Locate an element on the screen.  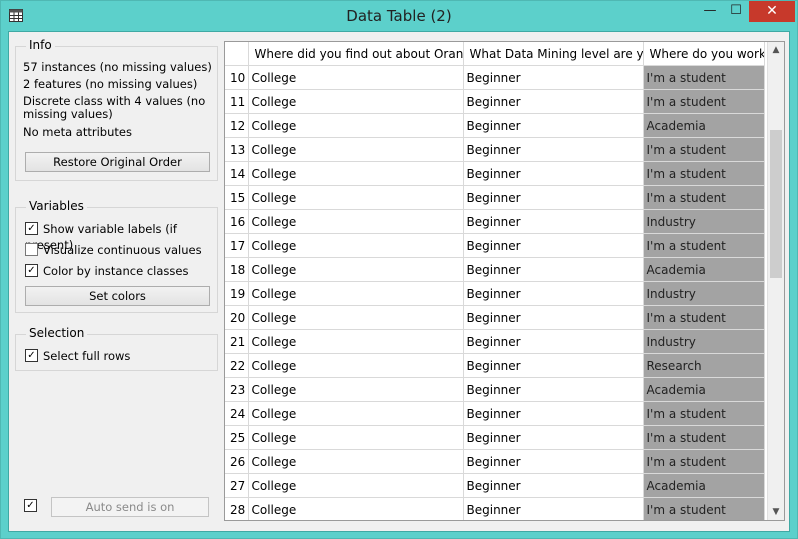
row-number-cell: 17 is located at coordinates (237, 245).